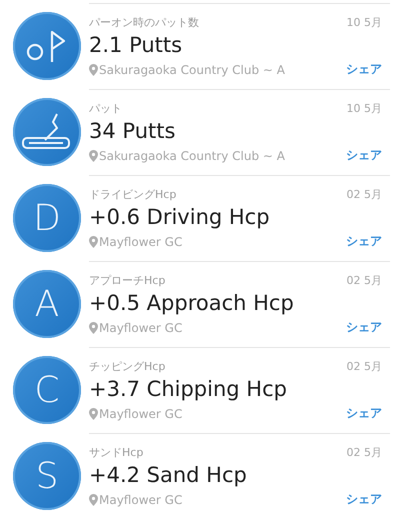 This screenshot has width=400, height=525. I want to click on entry-title: +4.2 Sand Hcp, so click(168, 475).